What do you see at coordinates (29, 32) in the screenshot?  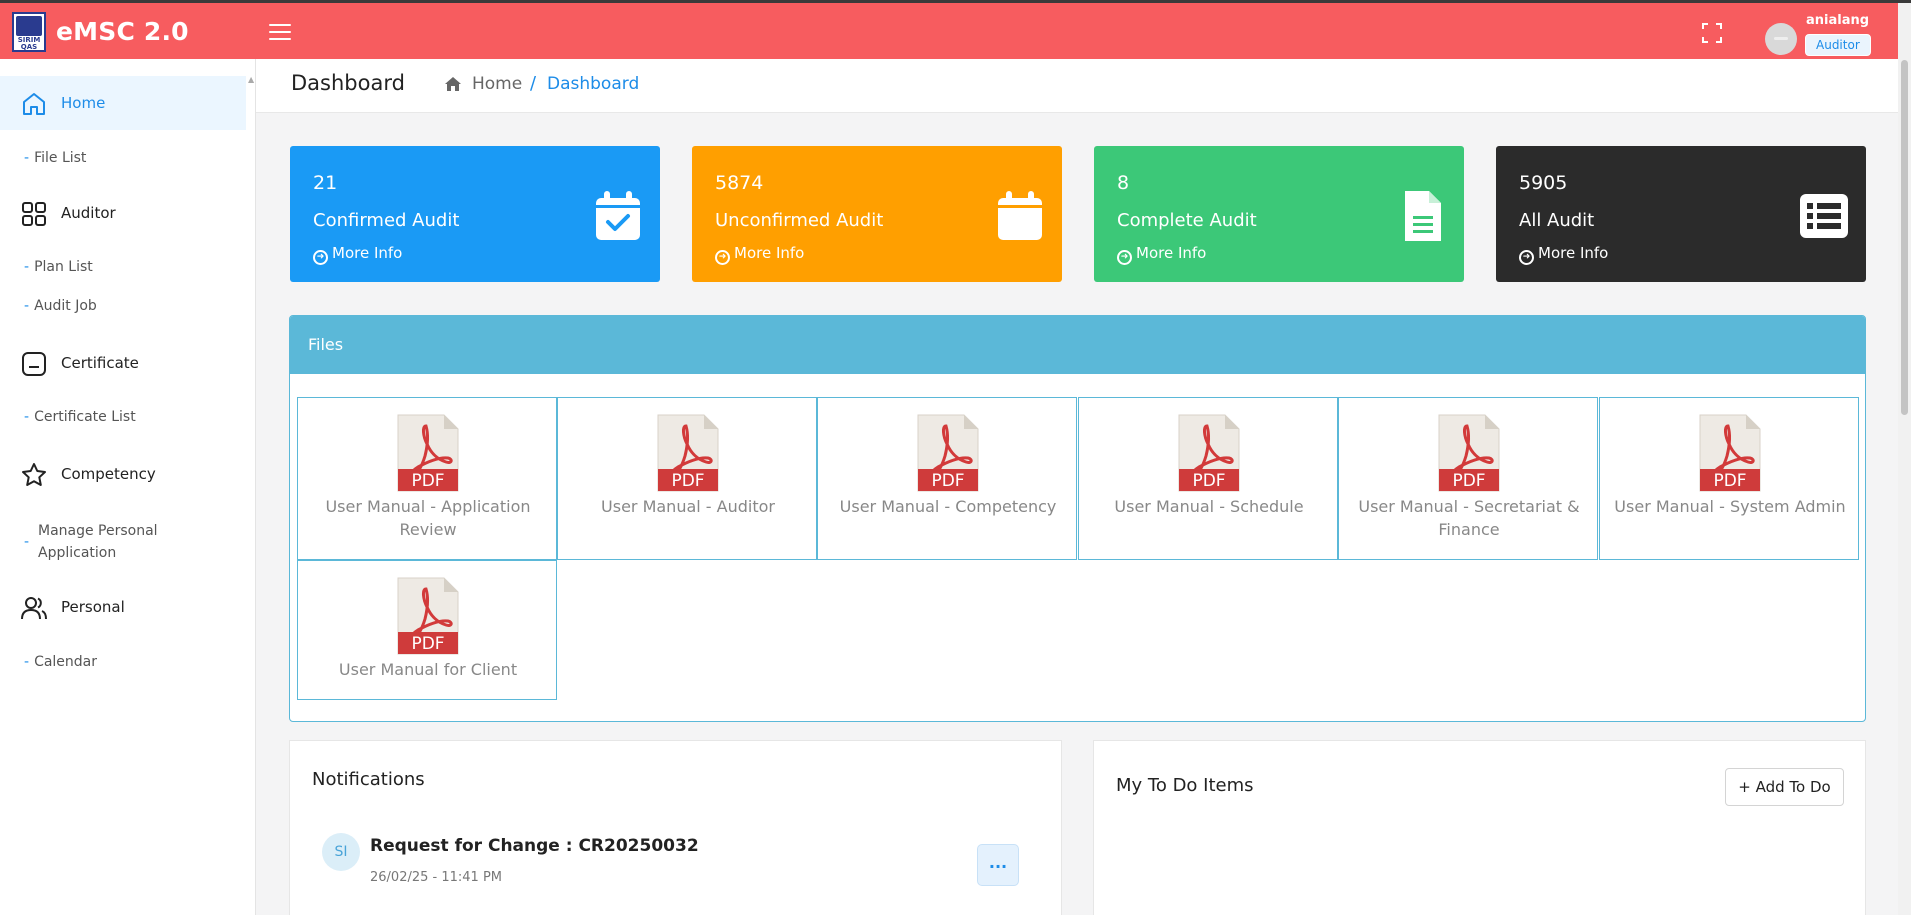 I see `app-logo: SIRIM QAS` at bounding box center [29, 32].